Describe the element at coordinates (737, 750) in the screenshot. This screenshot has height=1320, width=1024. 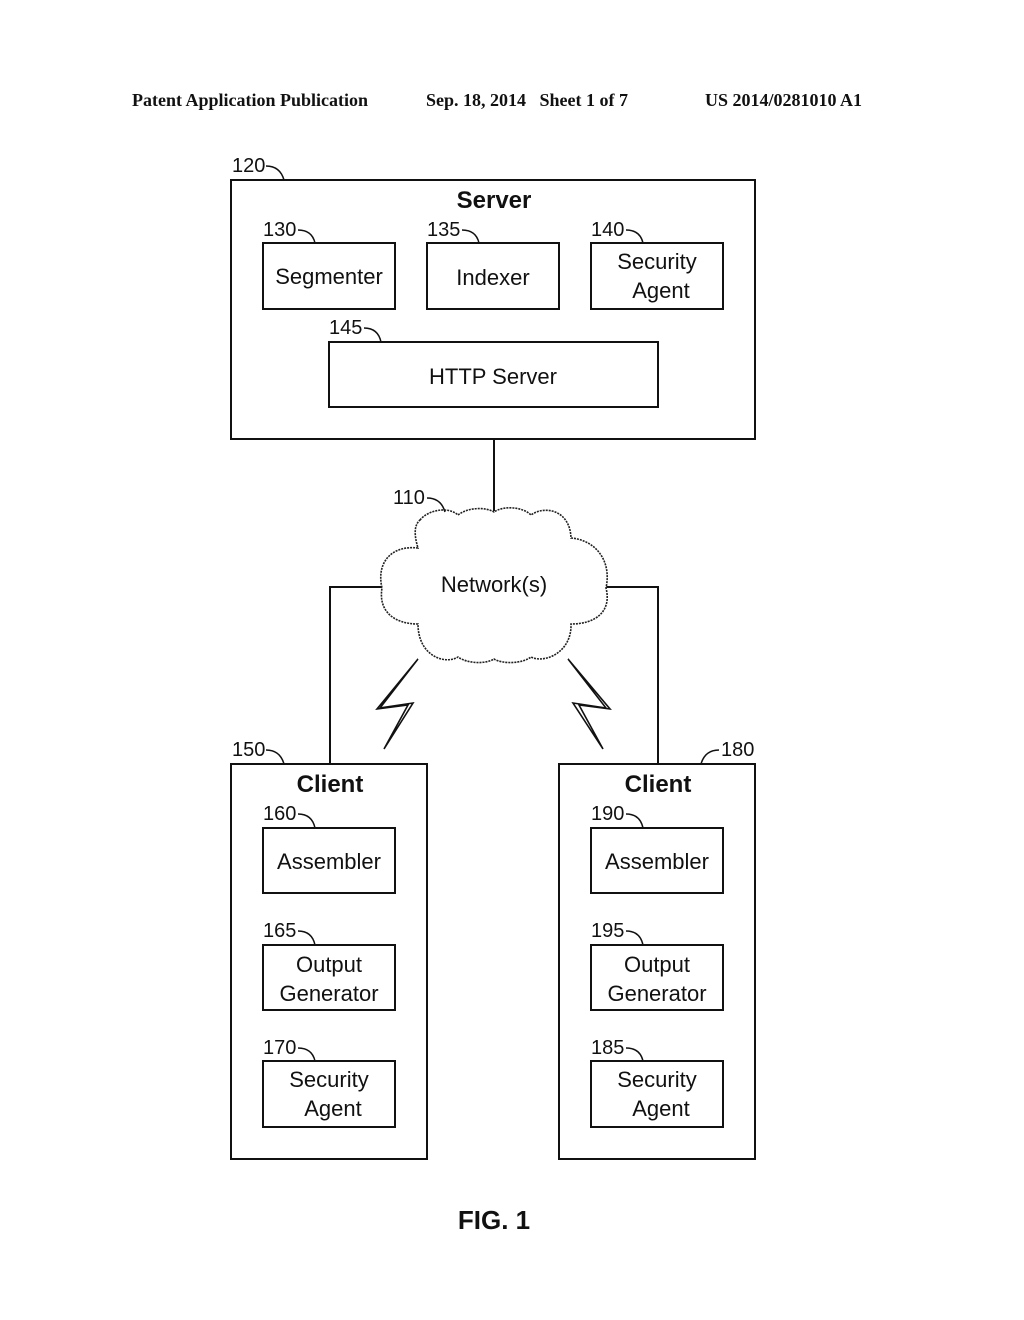
I see `client-ref: 180` at that location.